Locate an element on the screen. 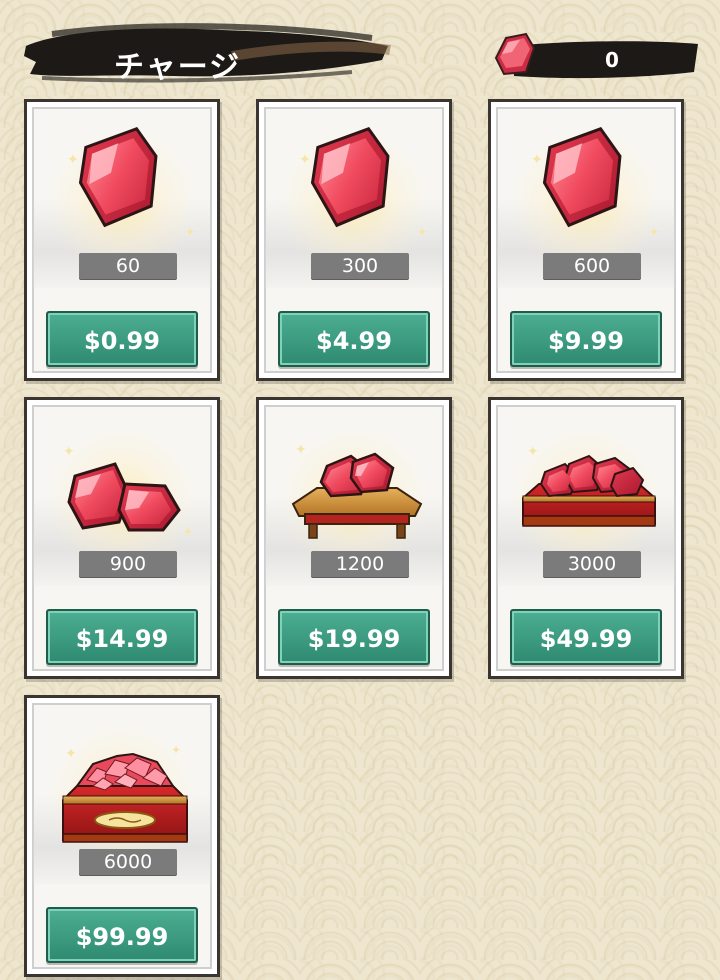 The height and width of the screenshot is (980, 720). gem-amount: 6000 is located at coordinates (128, 862).